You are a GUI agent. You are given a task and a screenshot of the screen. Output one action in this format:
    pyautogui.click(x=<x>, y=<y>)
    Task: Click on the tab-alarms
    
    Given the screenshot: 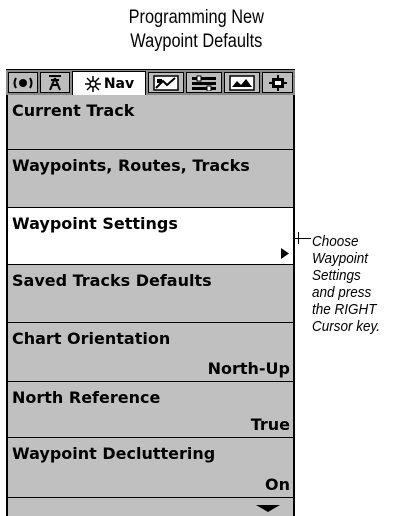 What is the action you would take?
    pyautogui.click(x=55, y=82)
    